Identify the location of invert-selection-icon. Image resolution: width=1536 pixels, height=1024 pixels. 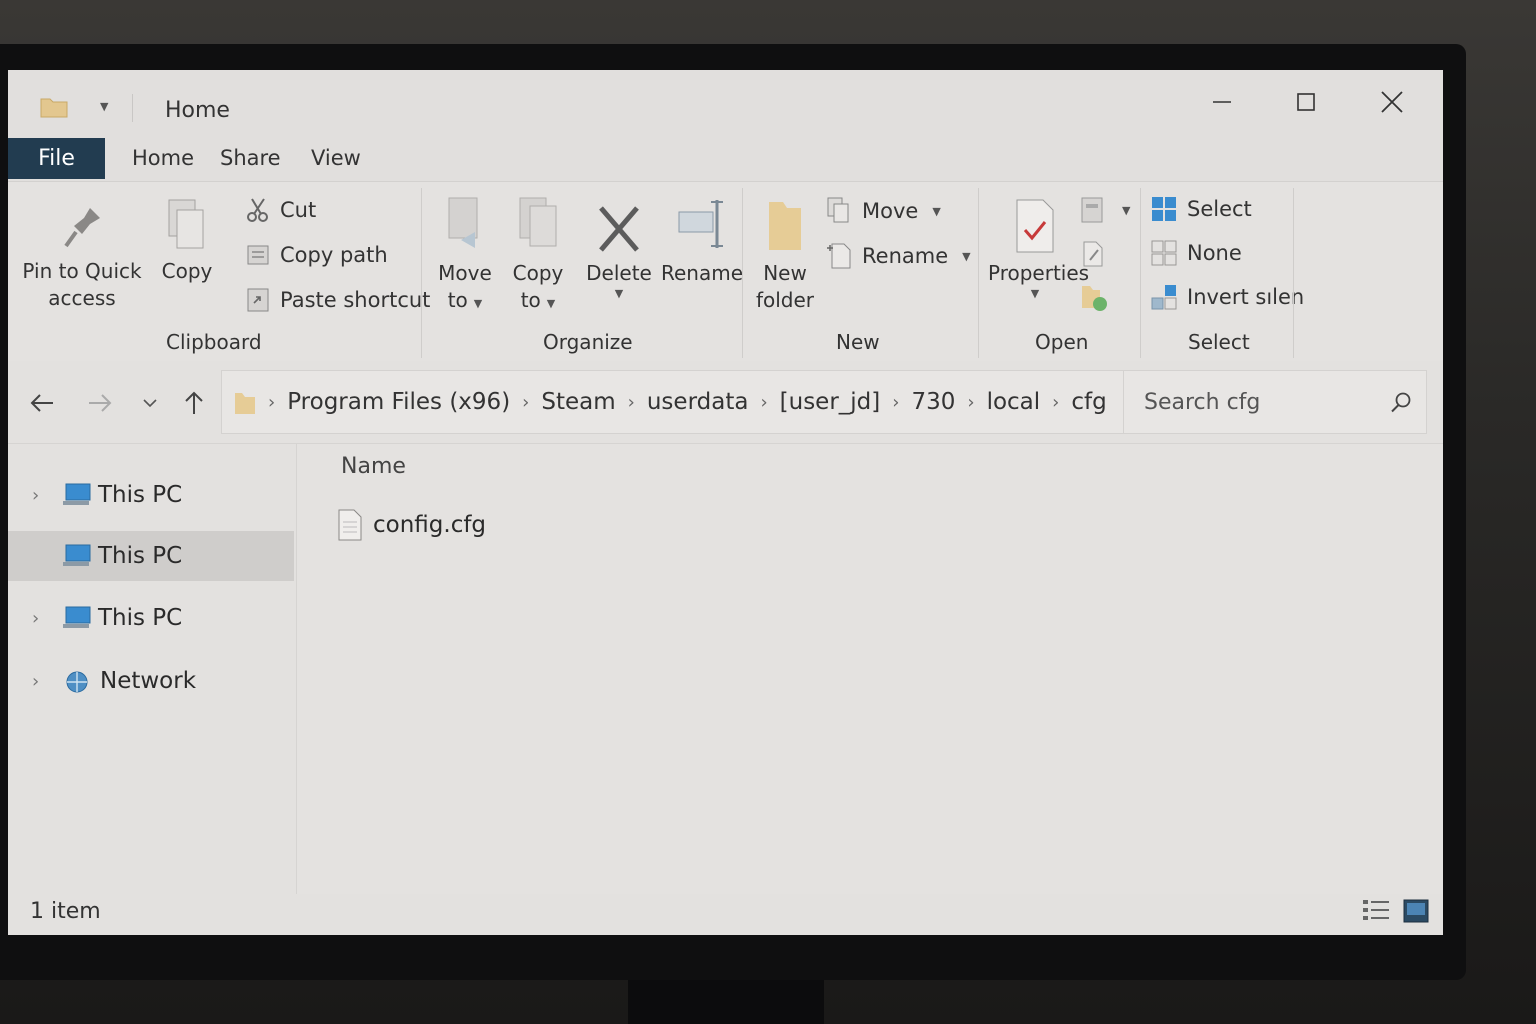
(1164, 297).